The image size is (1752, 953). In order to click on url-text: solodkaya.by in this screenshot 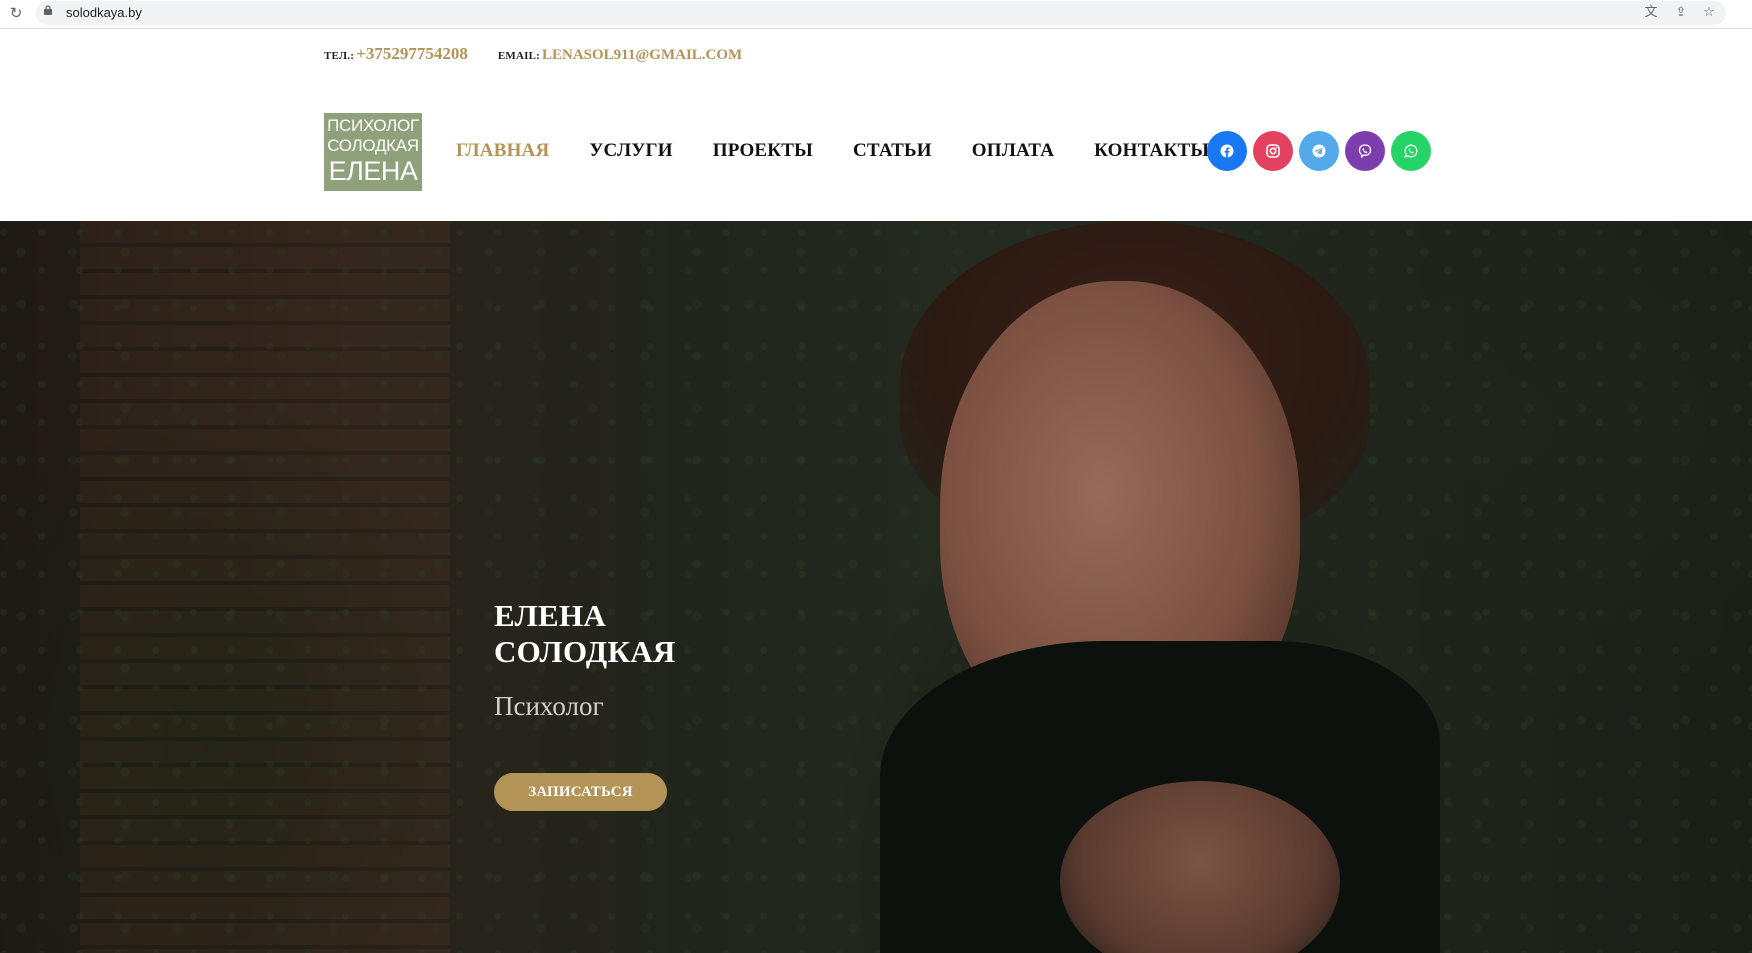, I will do `click(104, 12)`.